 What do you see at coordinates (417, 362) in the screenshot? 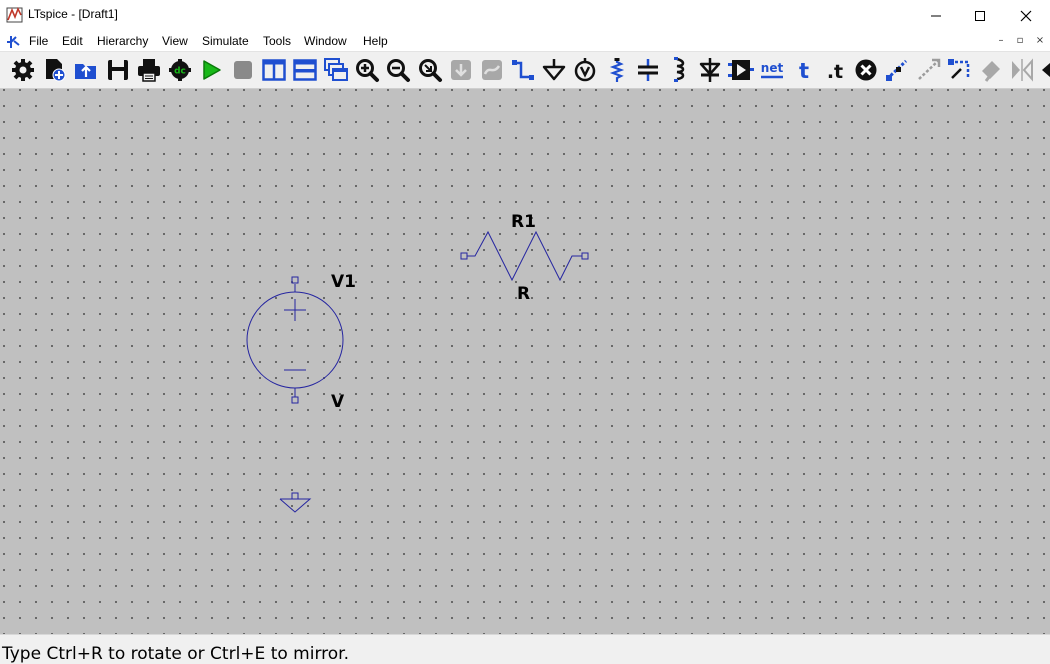
I see `schematic-drawing: V1 V R1 R` at bounding box center [417, 362].